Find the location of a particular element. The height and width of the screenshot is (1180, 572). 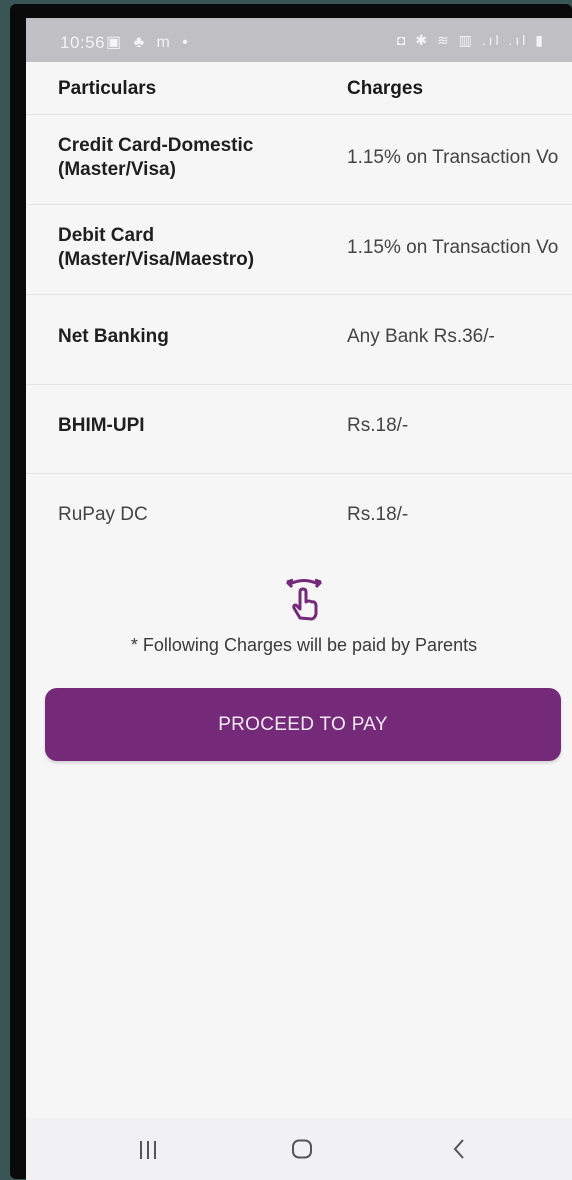

row-particular: Net Banking is located at coordinates (113, 336).